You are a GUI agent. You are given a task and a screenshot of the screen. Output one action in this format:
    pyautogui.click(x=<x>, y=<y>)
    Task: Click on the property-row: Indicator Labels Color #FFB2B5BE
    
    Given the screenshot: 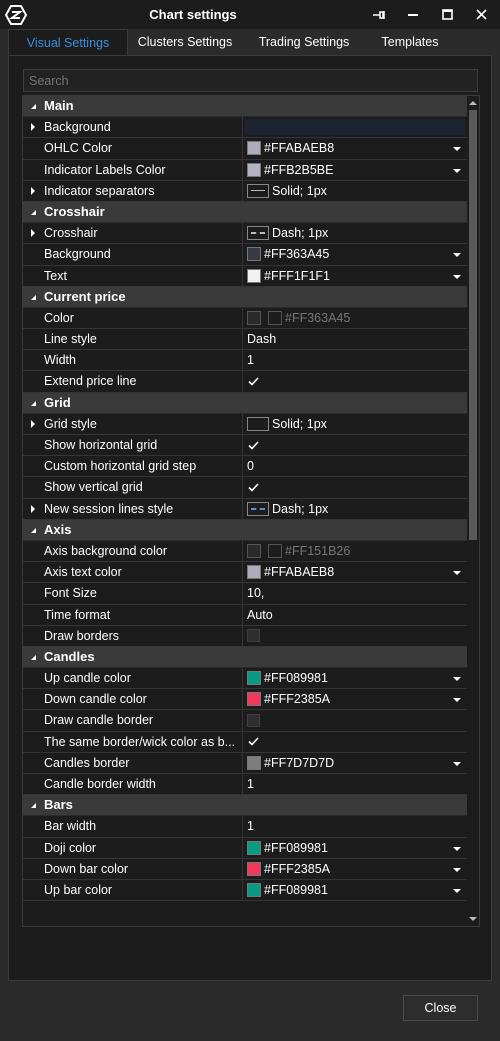 What is the action you would take?
    pyautogui.click(x=245, y=170)
    